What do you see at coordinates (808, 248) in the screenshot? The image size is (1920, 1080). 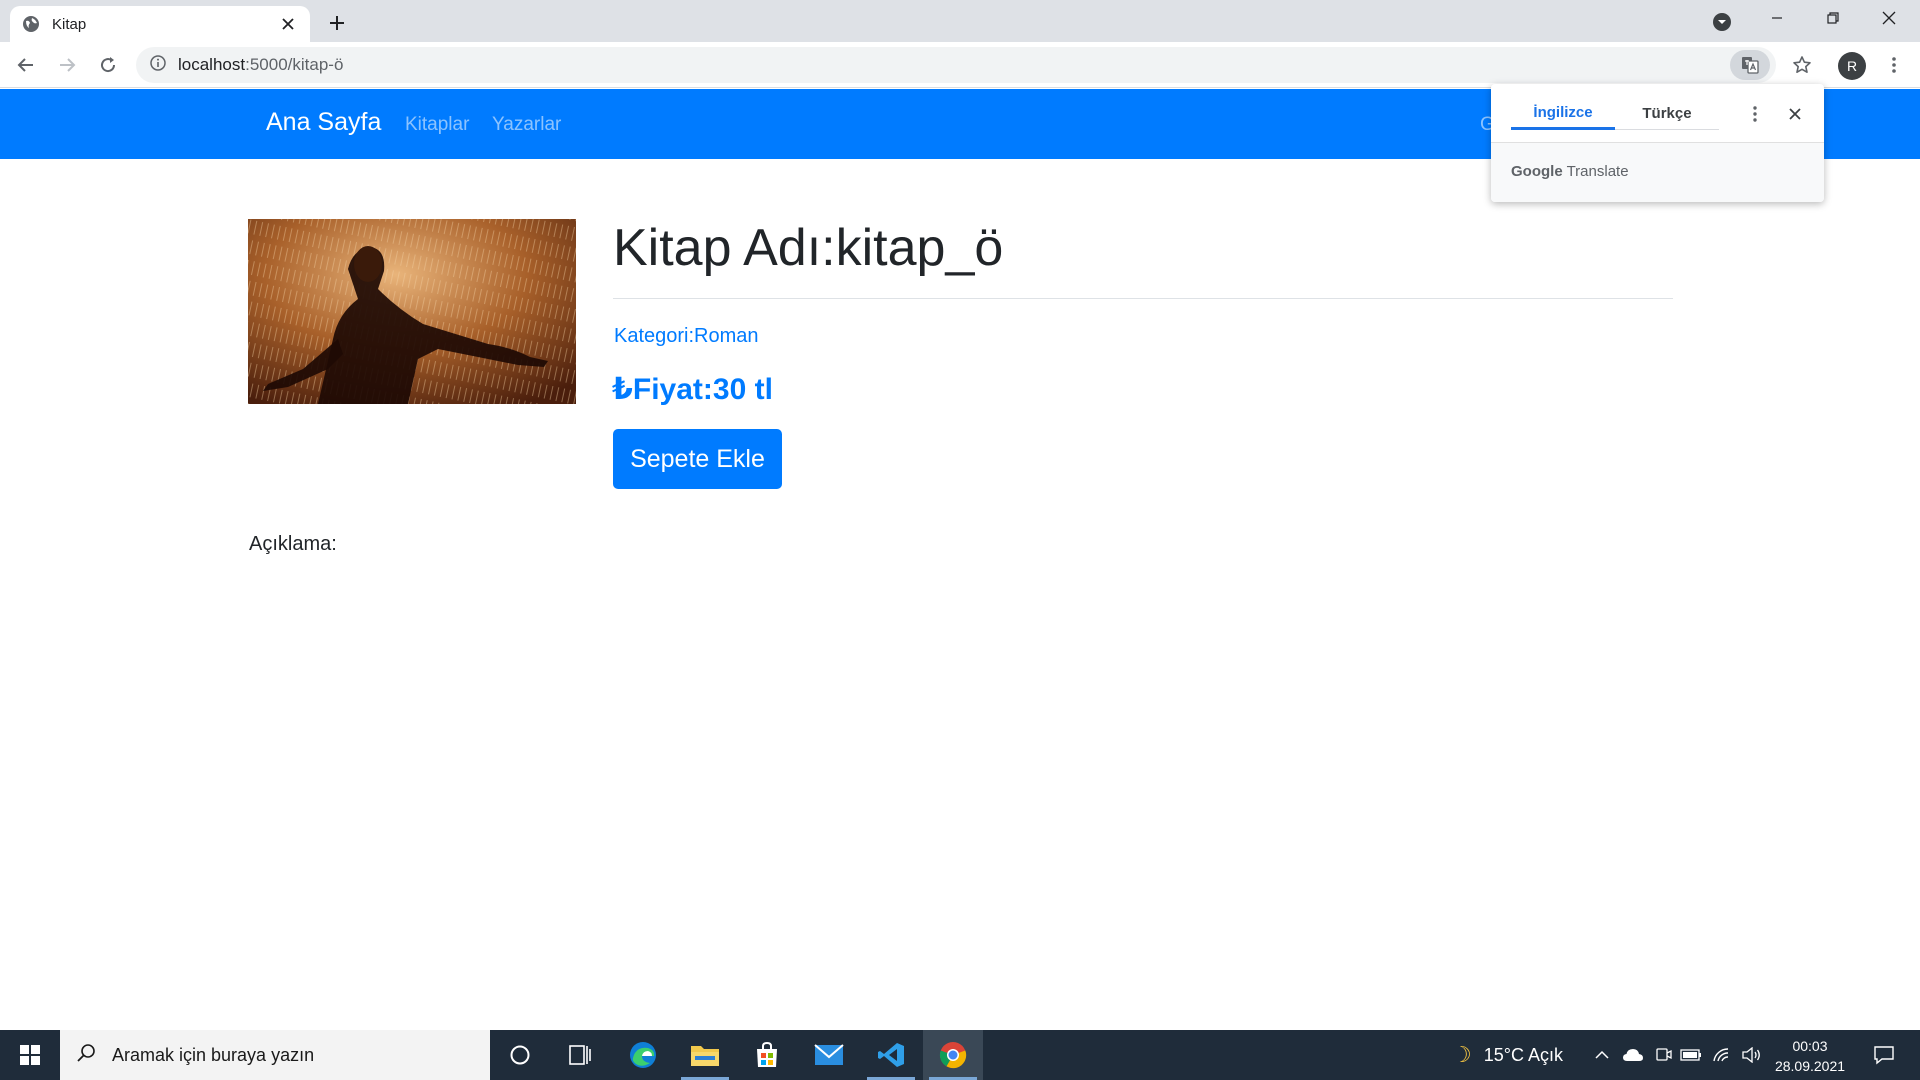 I see `book-title: Kitap Adı:kitap_ö` at bounding box center [808, 248].